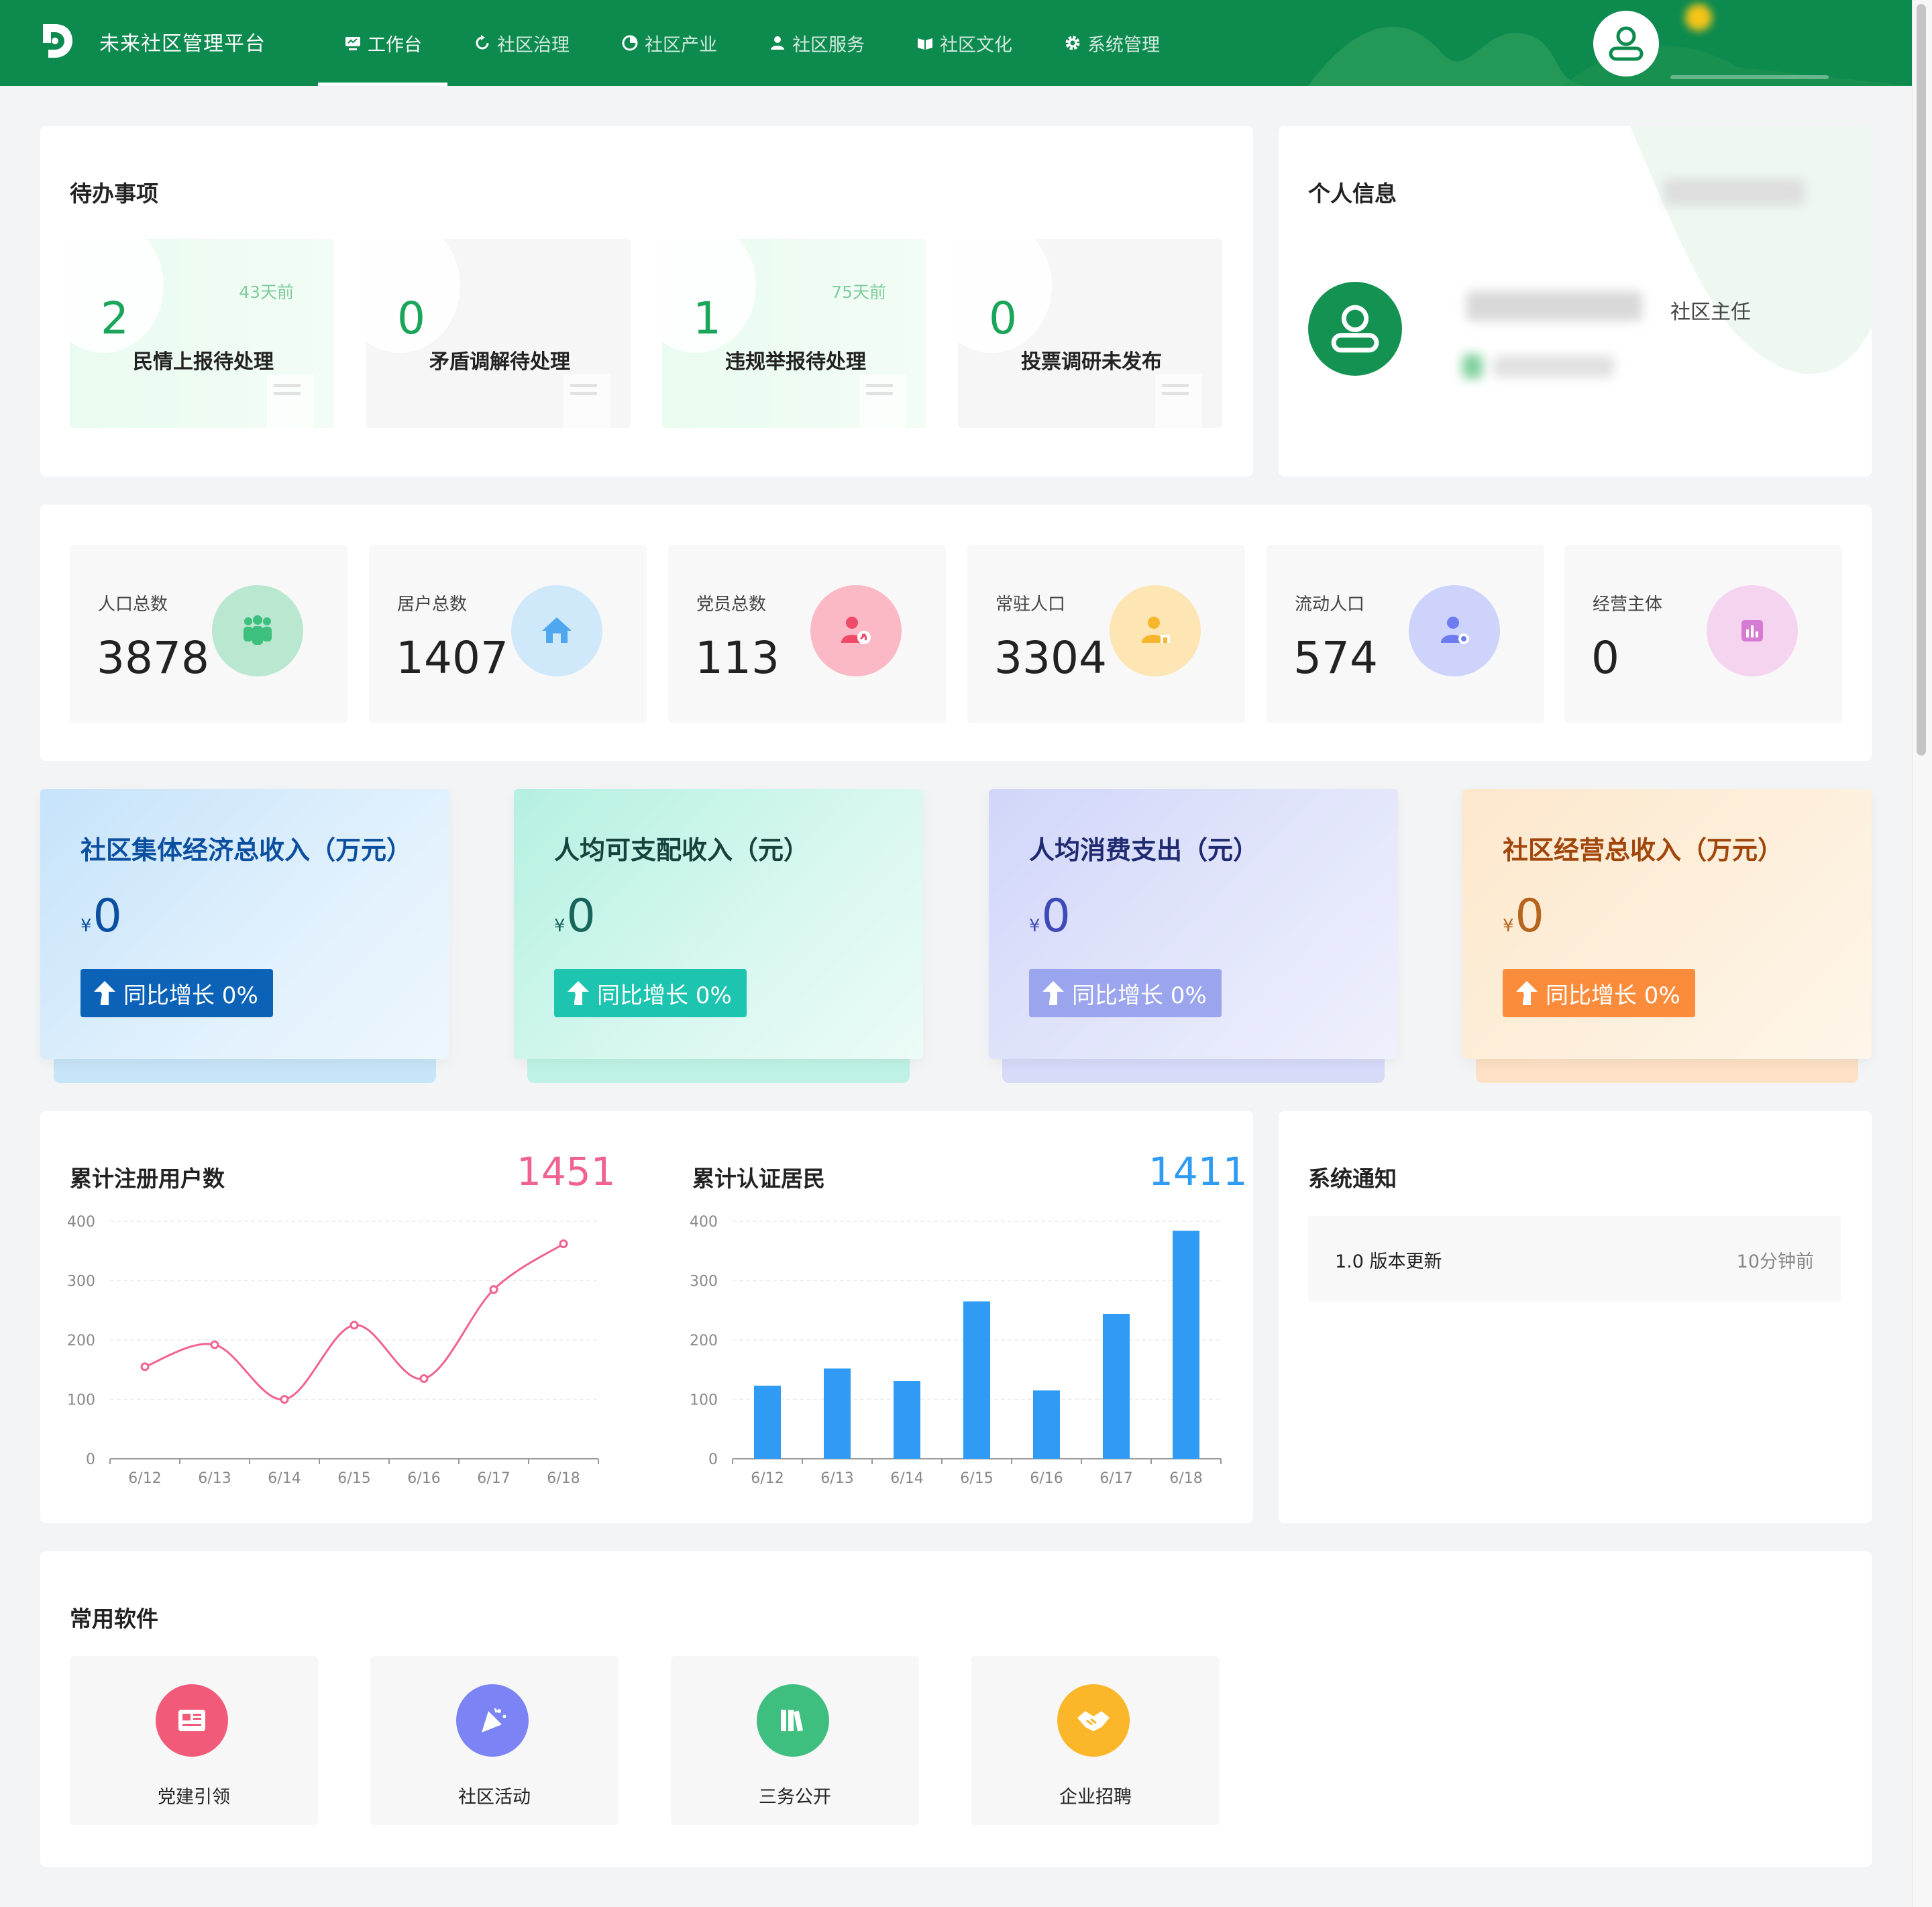  I want to click on notice-item: 1.0 版本更新 10分钟前, so click(1574, 1259).